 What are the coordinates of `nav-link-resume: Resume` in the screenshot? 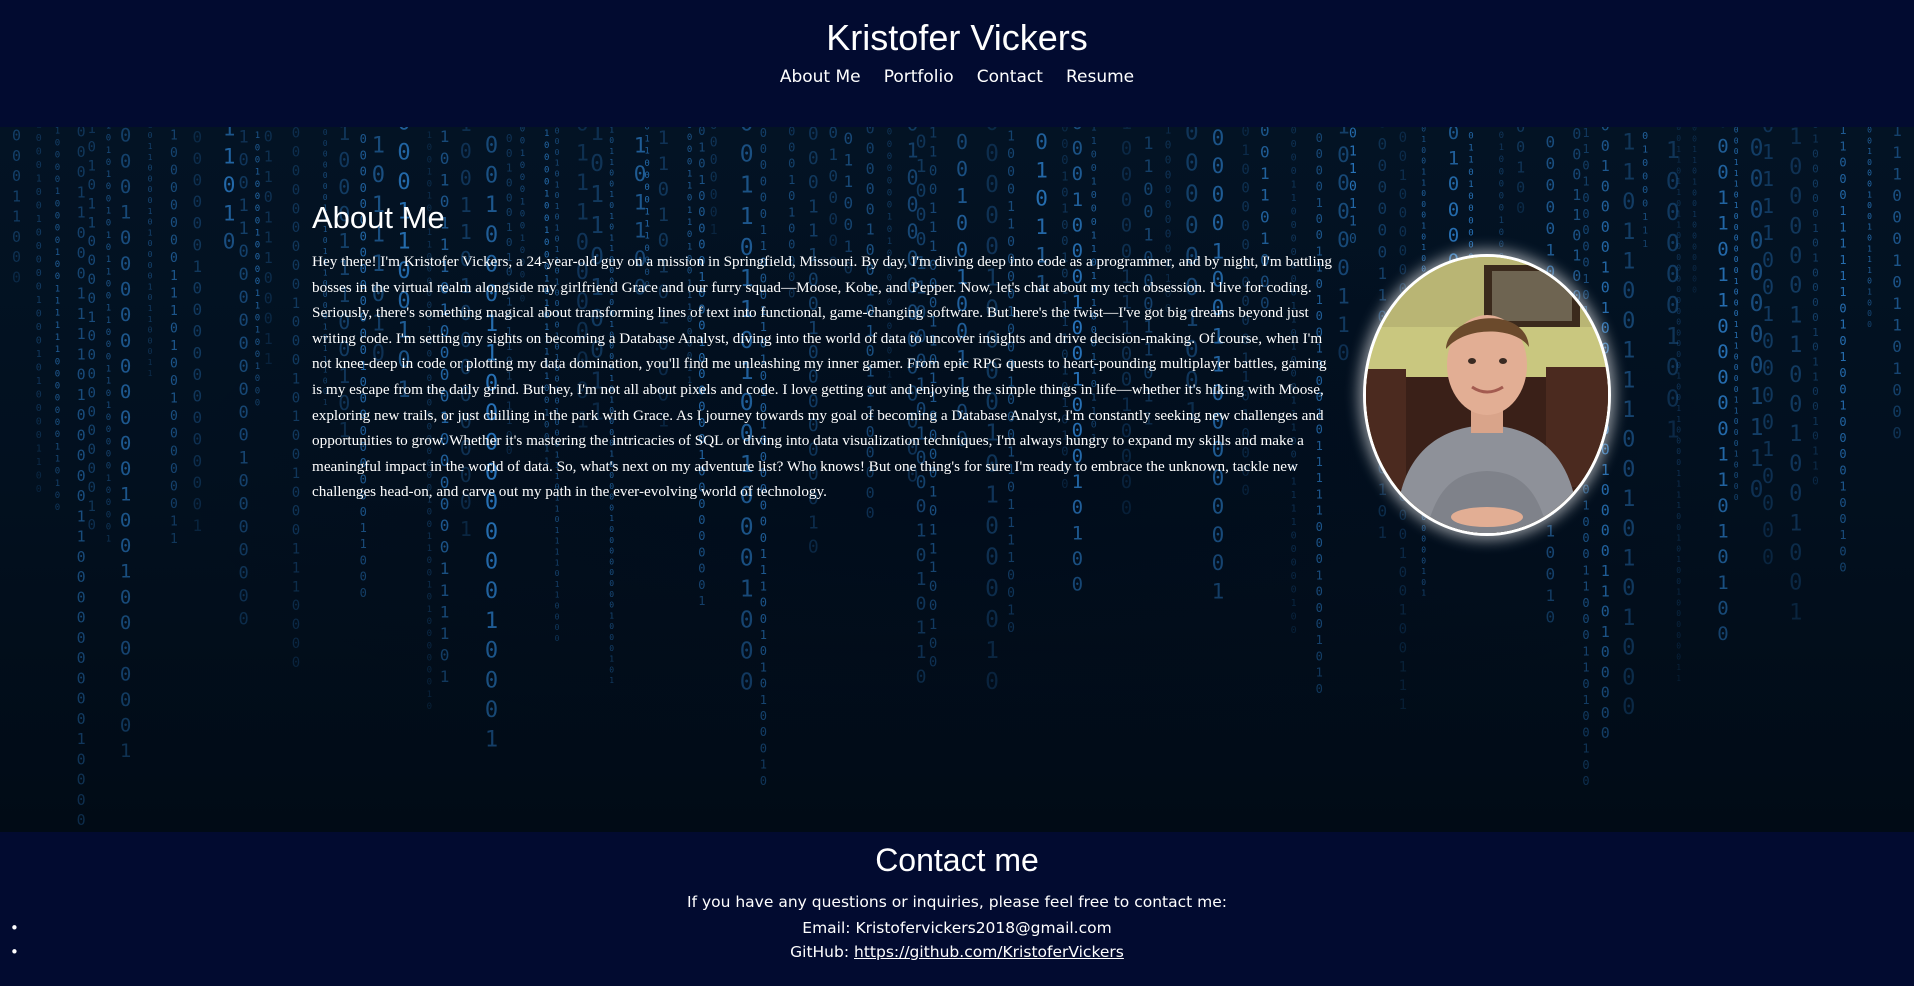 It's located at (1100, 77).